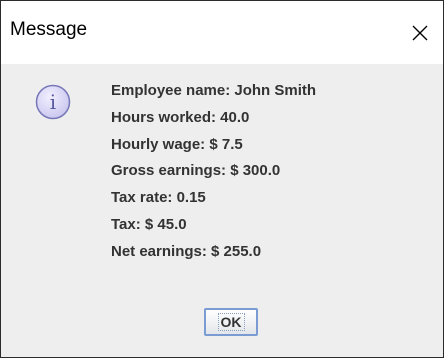 Image resolution: width=444 pixels, height=358 pixels. Describe the element at coordinates (180, 117) in the screenshot. I see `message-line-hours-worked: Hours worked: 40.0` at that location.